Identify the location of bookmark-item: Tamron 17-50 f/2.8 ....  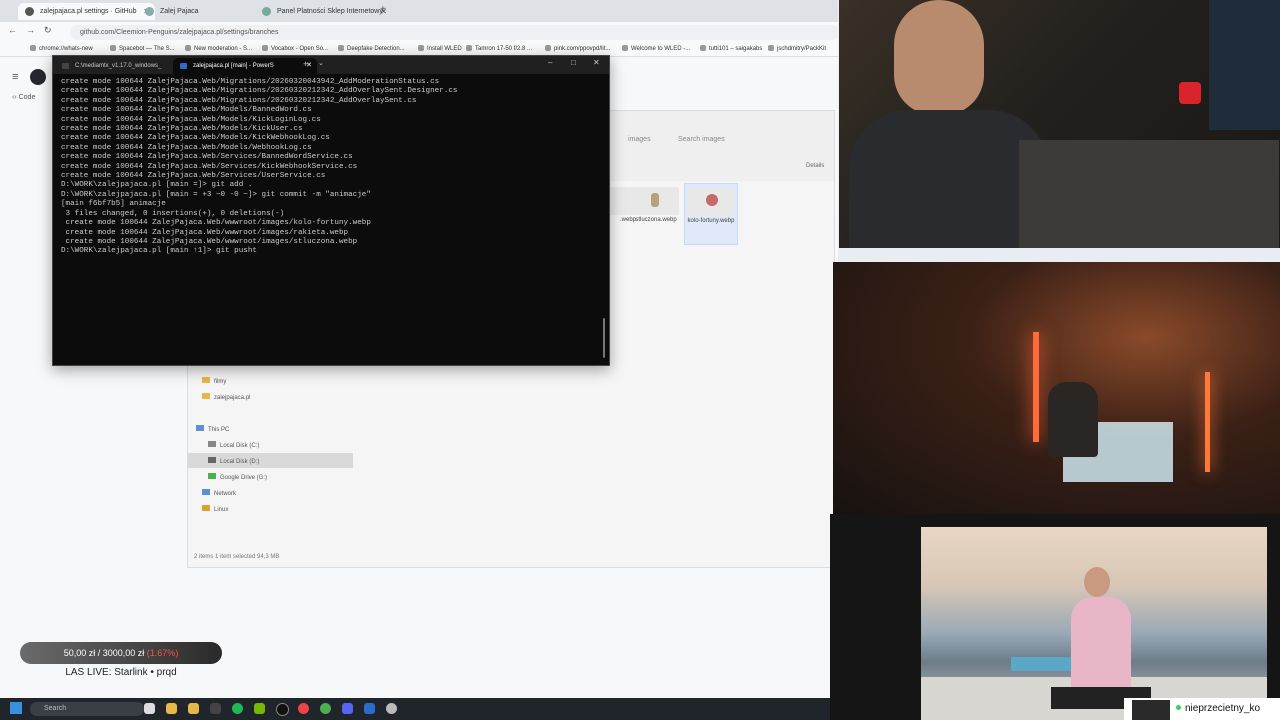
(499, 48).